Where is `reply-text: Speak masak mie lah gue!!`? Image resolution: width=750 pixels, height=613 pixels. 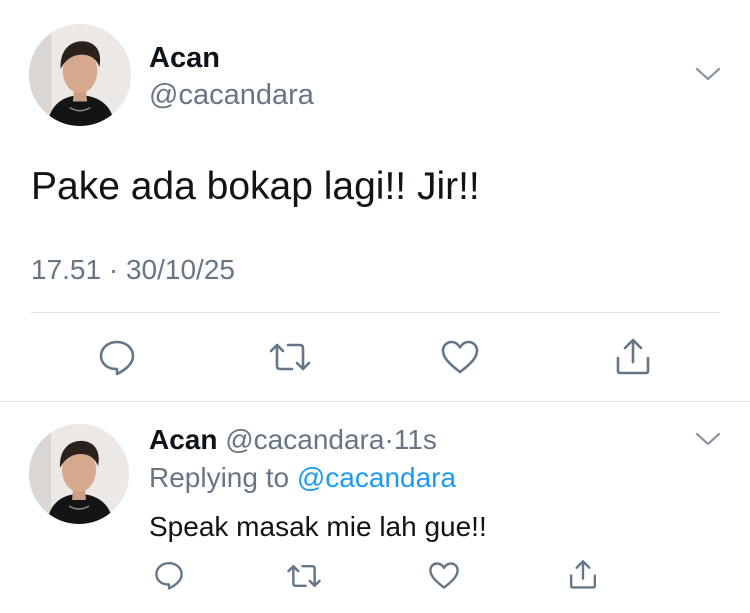
reply-text: Speak masak mie lah gue!! is located at coordinates (318, 526).